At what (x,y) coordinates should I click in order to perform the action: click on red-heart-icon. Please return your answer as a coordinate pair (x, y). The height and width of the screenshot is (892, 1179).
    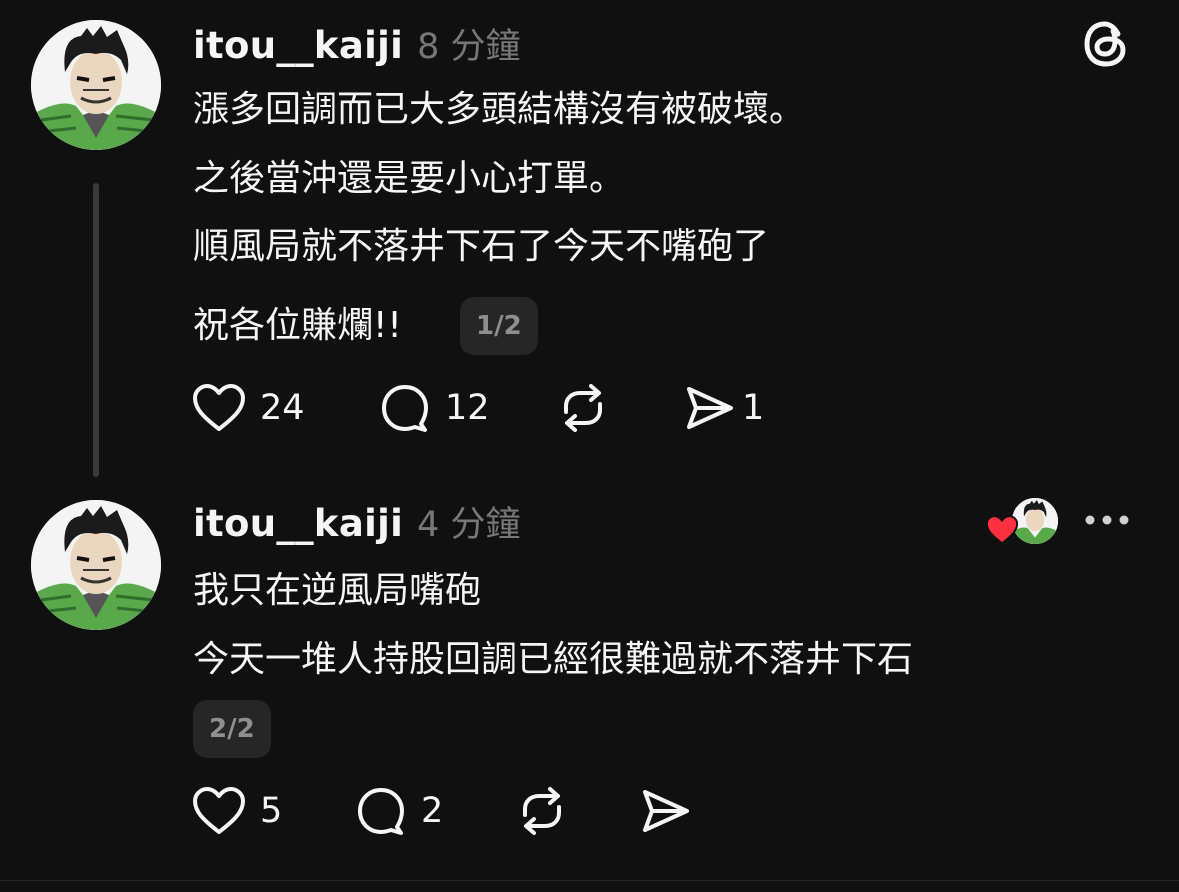
    Looking at the image, I should click on (1002, 532).